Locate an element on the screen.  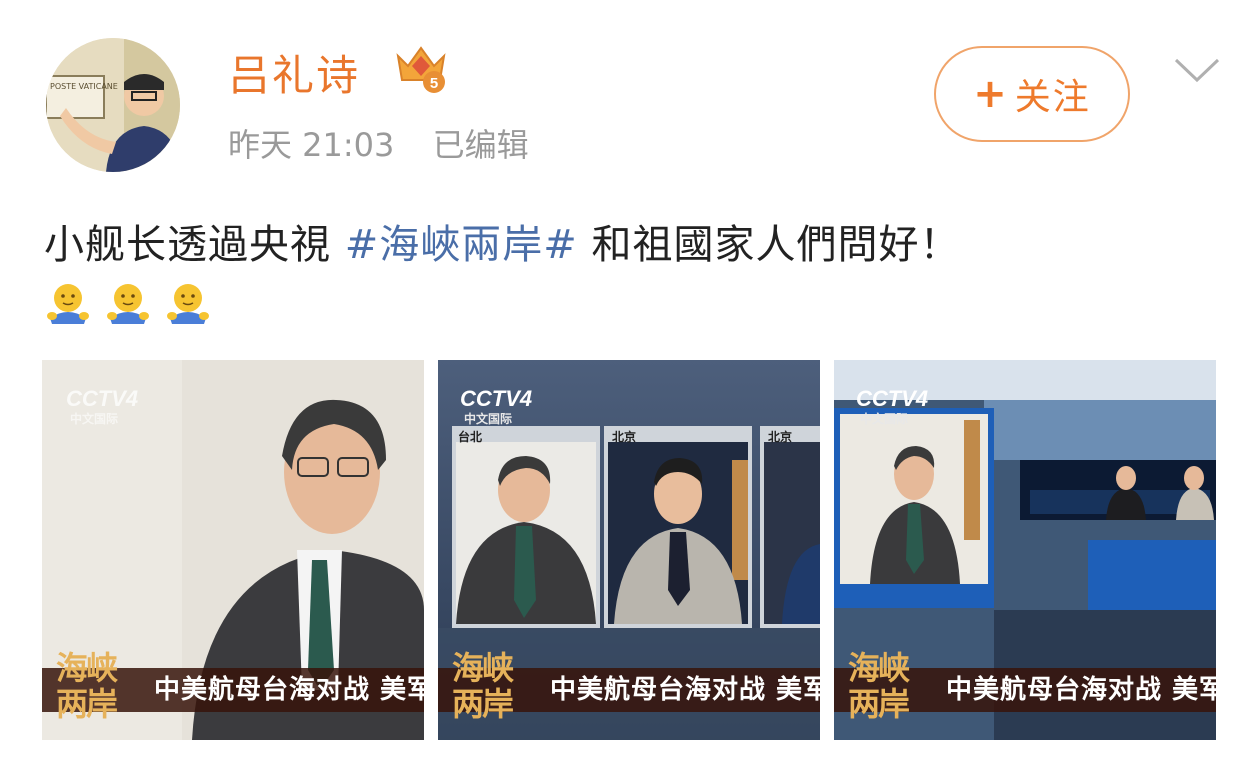
crown-vip-badge-icon: 5 is located at coordinates (421, 69).